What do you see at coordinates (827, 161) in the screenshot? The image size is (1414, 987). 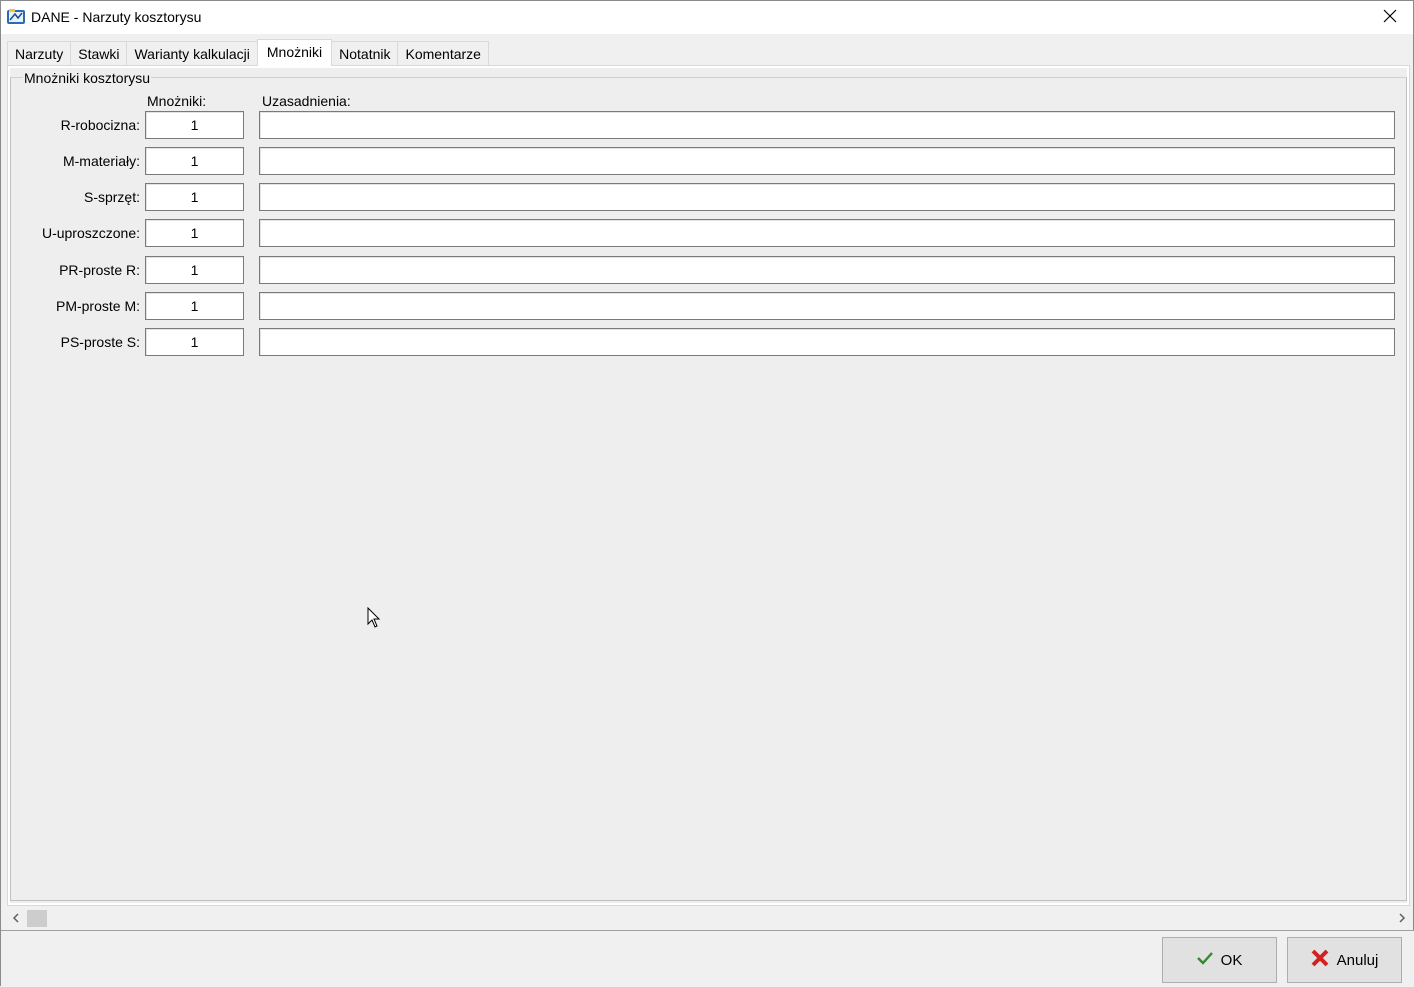 I see `justification-input-m` at bounding box center [827, 161].